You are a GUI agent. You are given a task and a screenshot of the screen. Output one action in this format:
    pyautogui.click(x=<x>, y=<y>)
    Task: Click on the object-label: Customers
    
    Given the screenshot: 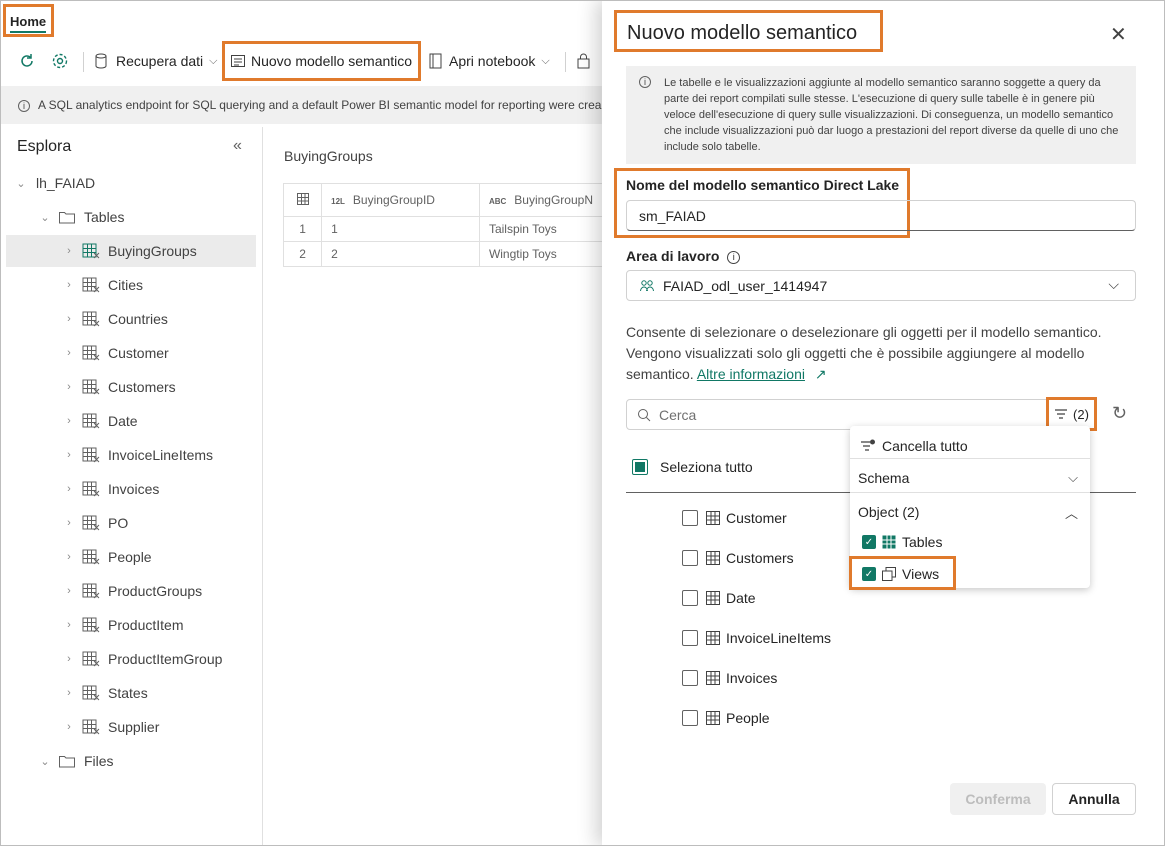 What is the action you would take?
    pyautogui.click(x=760, y=558)
    